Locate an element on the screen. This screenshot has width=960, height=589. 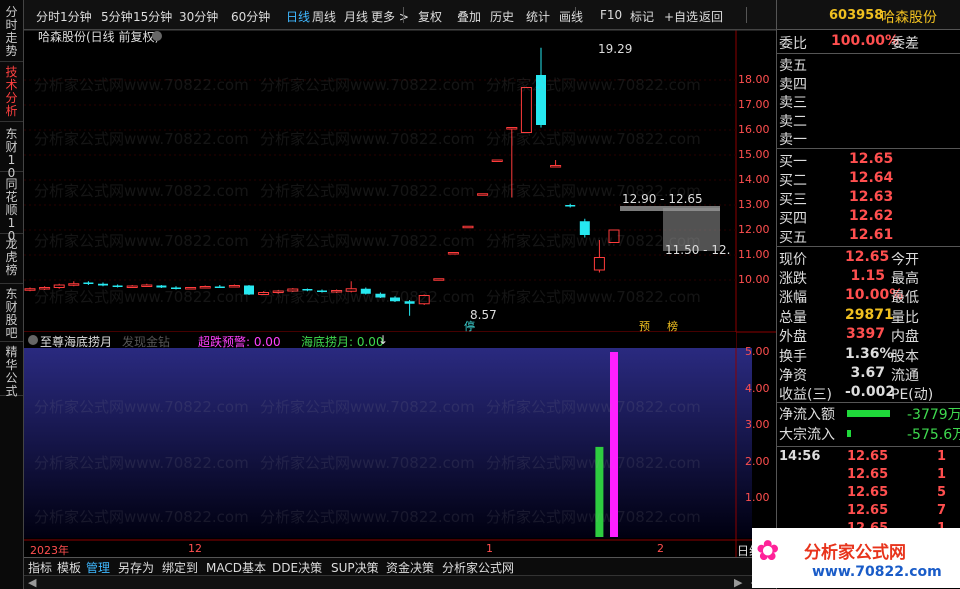
flow-label: 净流入额 is located at coordinates (807, 415).